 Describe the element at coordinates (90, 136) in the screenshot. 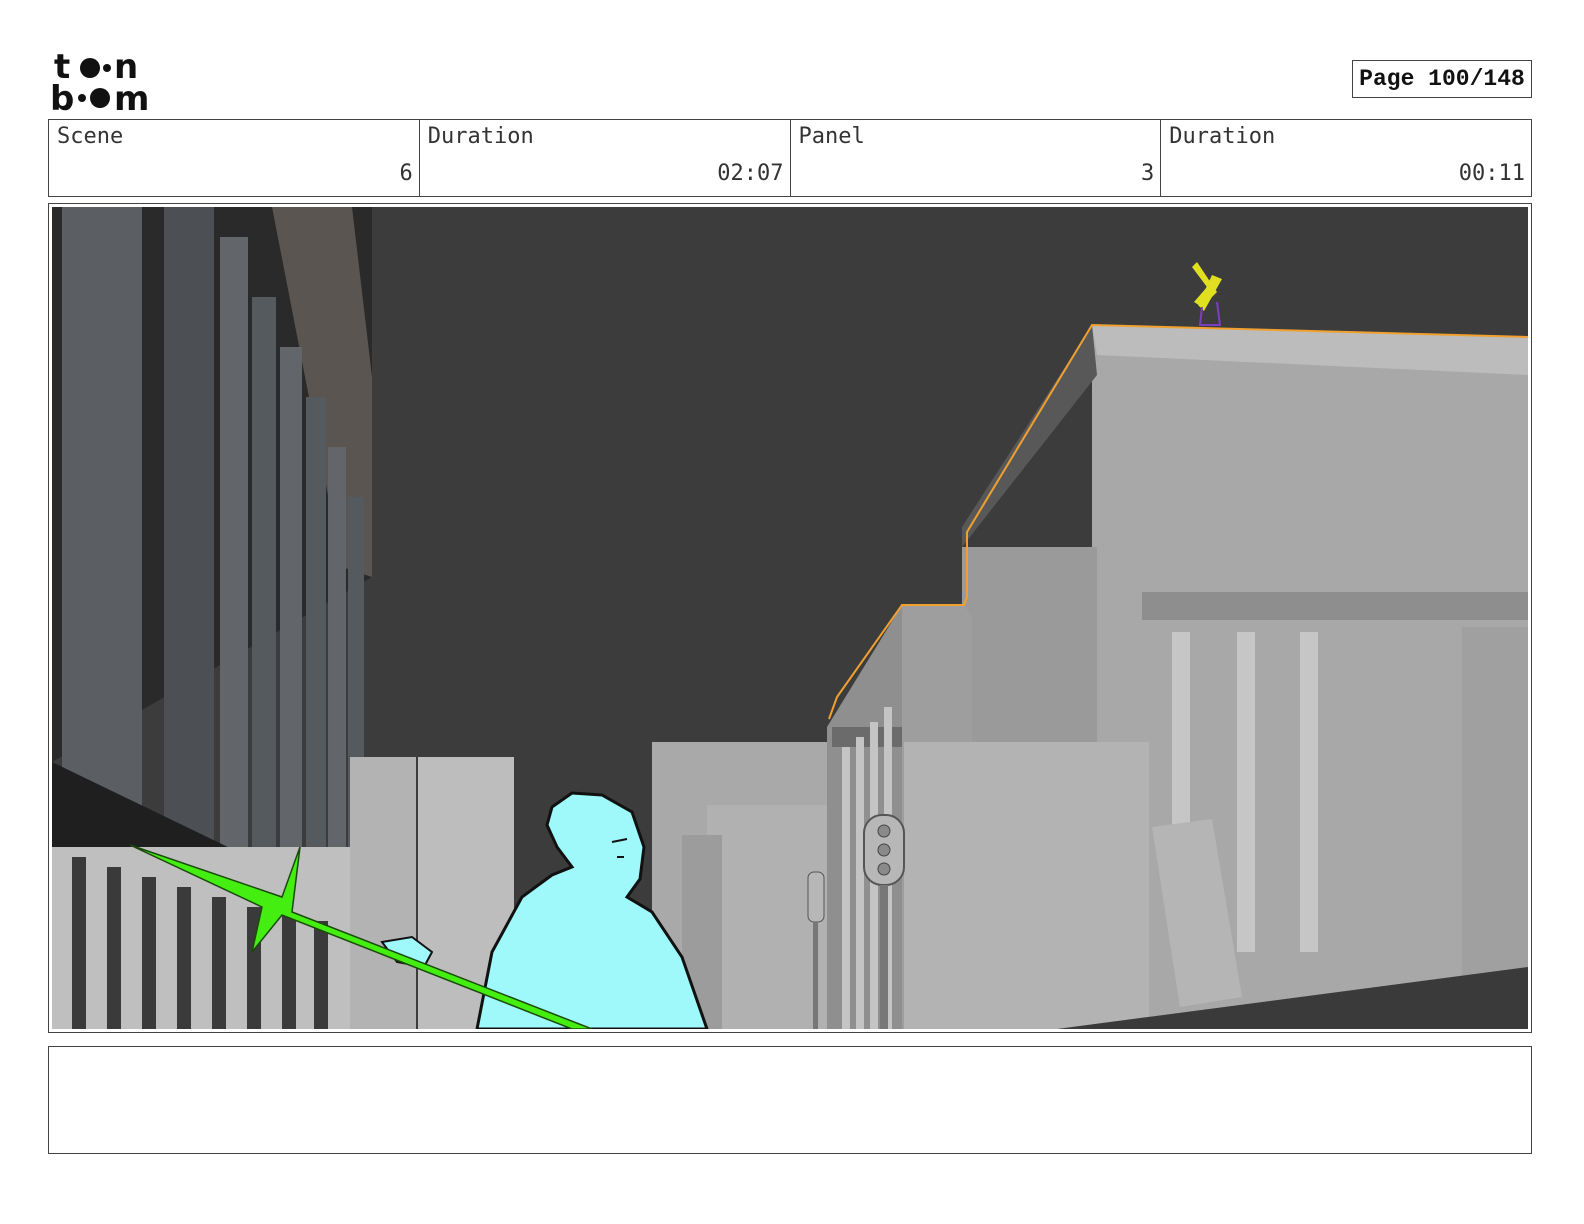

I see `scene-label: Scene` at that location.